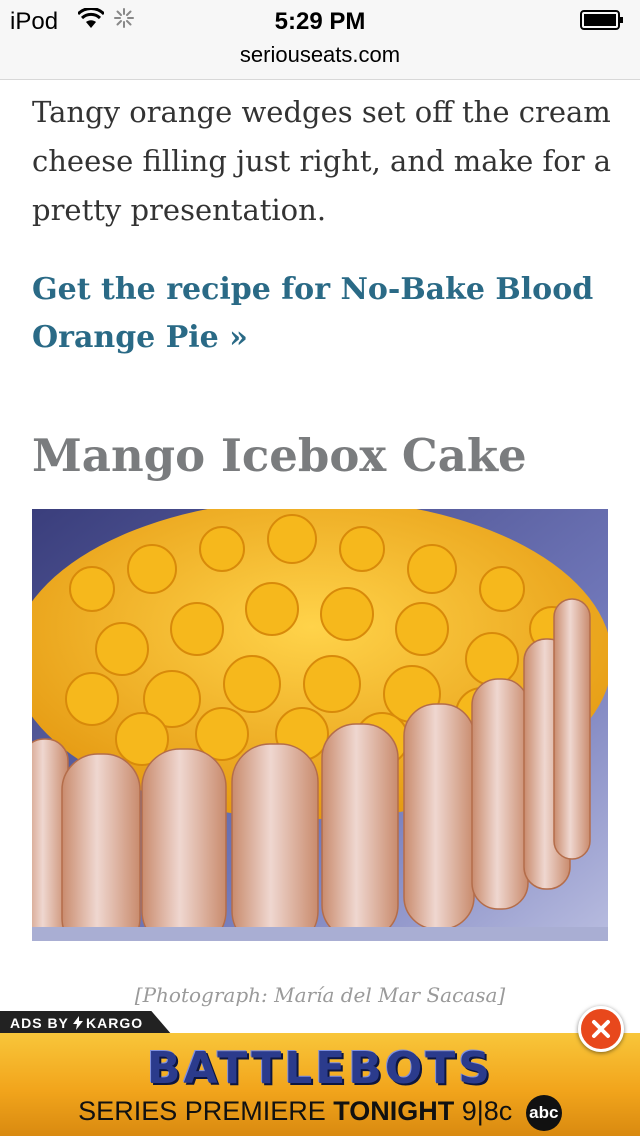  Describe the element at coordinates (483, 1111) in the screenshot. I see `ad-subtitle-post: 9|8c` at that location.